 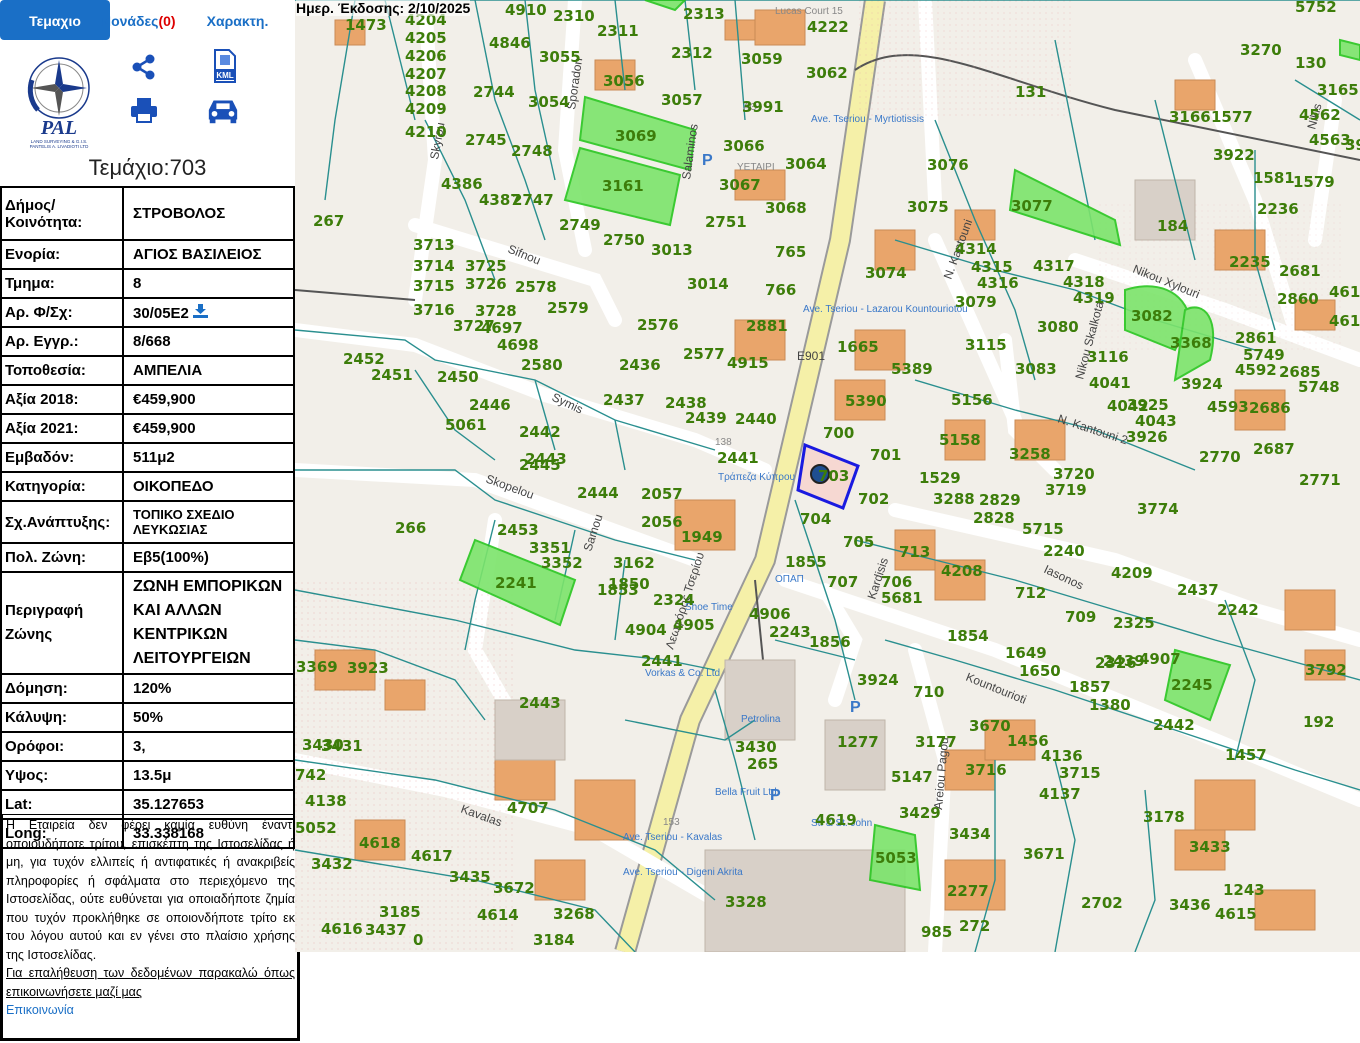 What do you see at coordinates (1026, 653) in the screenshot?
I see `parcel-number-label: 1649` at bounding box center [1026, 653].